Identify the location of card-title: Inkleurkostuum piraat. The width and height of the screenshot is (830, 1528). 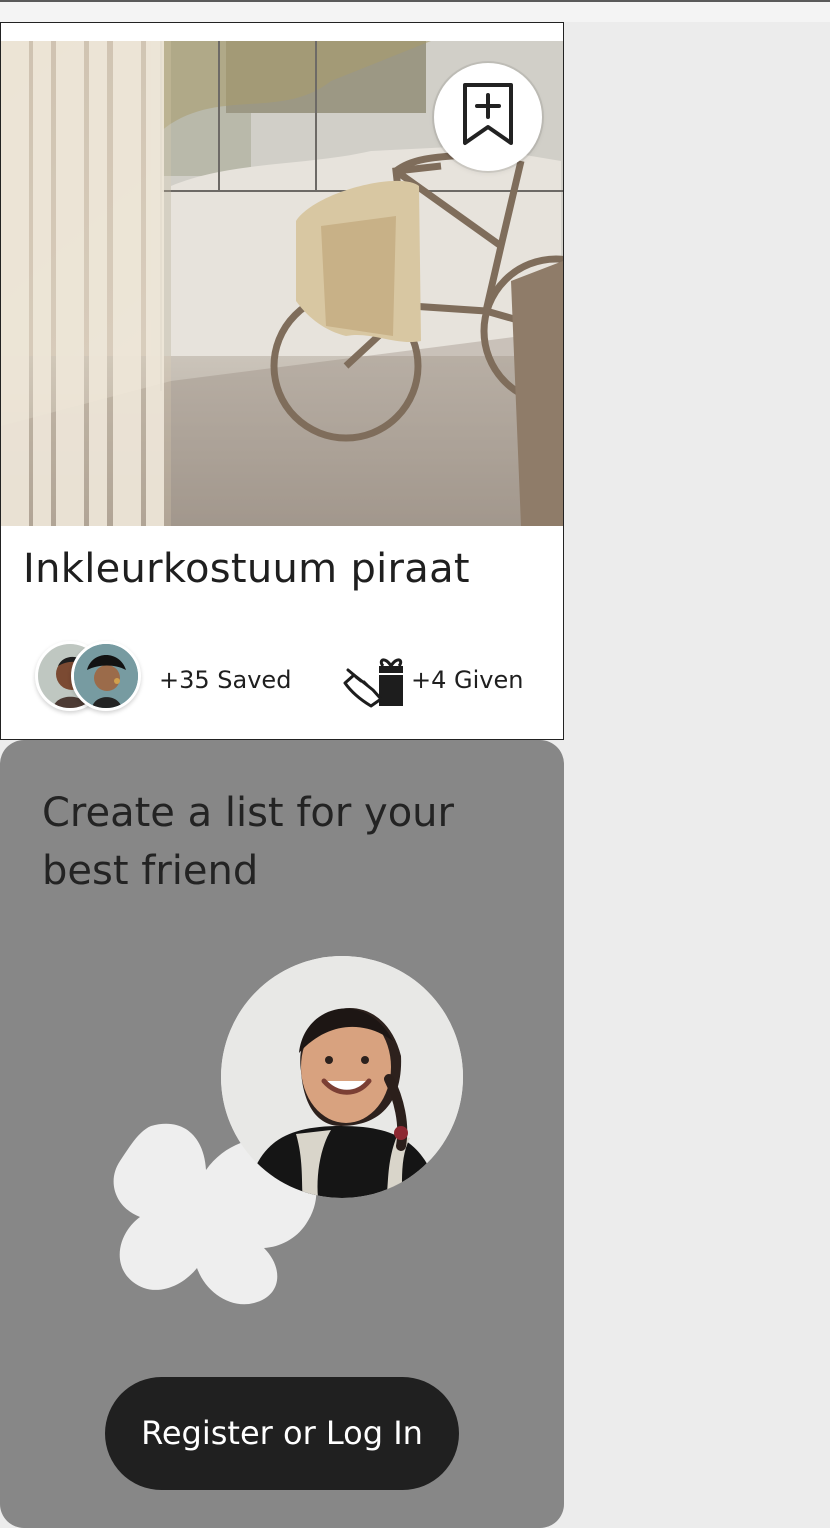
(246, 569).